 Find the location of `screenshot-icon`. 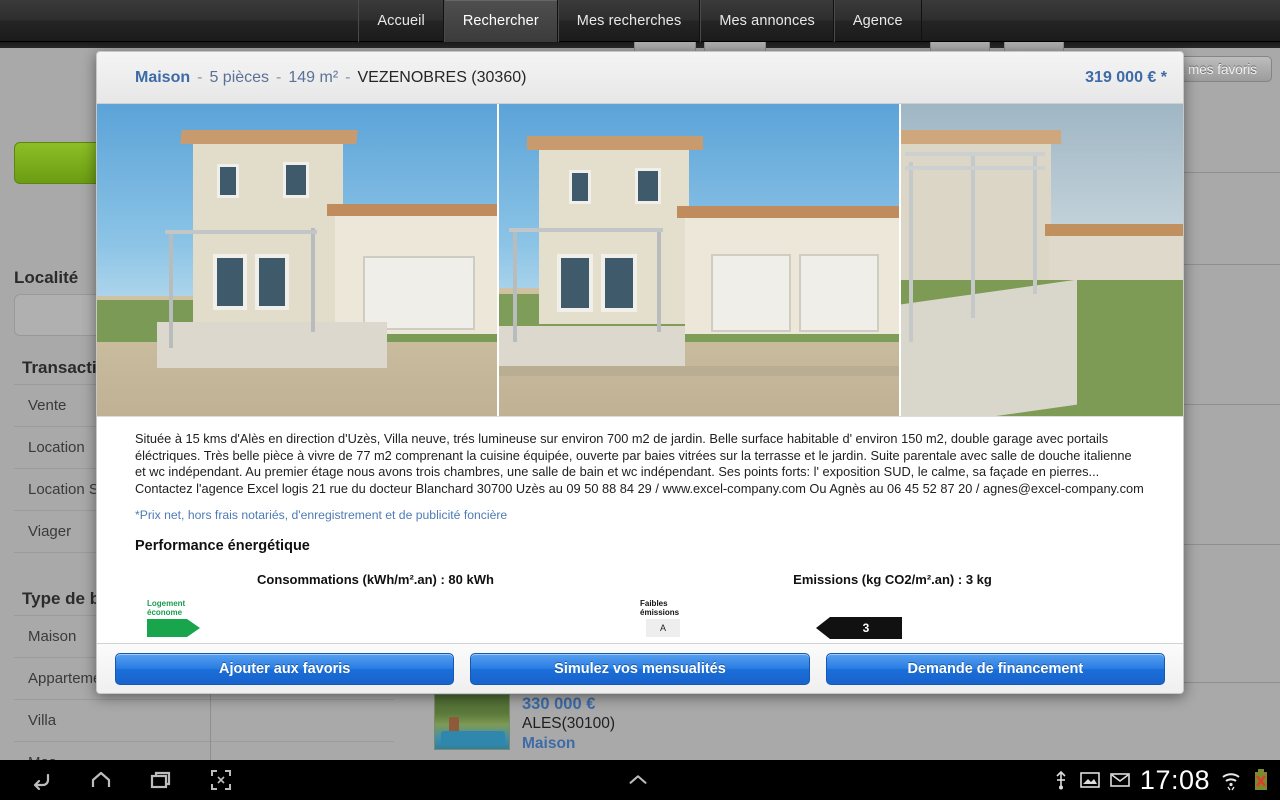

screenshot-icon is located at coordinates (221, 780).